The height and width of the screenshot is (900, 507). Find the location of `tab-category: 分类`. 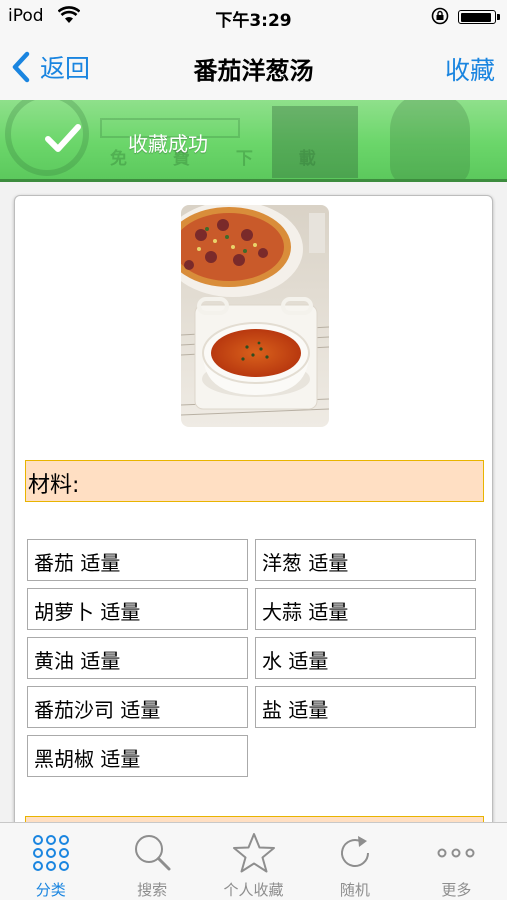

tab-category: 分类 is located at coordinates (50, 861).